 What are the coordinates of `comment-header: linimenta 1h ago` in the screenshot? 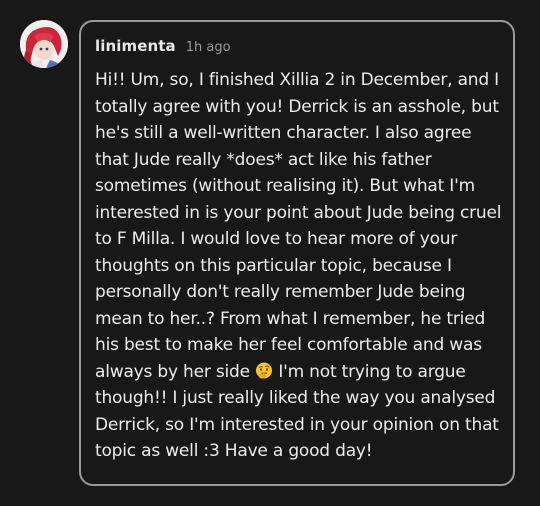 It's located at (163, 46).